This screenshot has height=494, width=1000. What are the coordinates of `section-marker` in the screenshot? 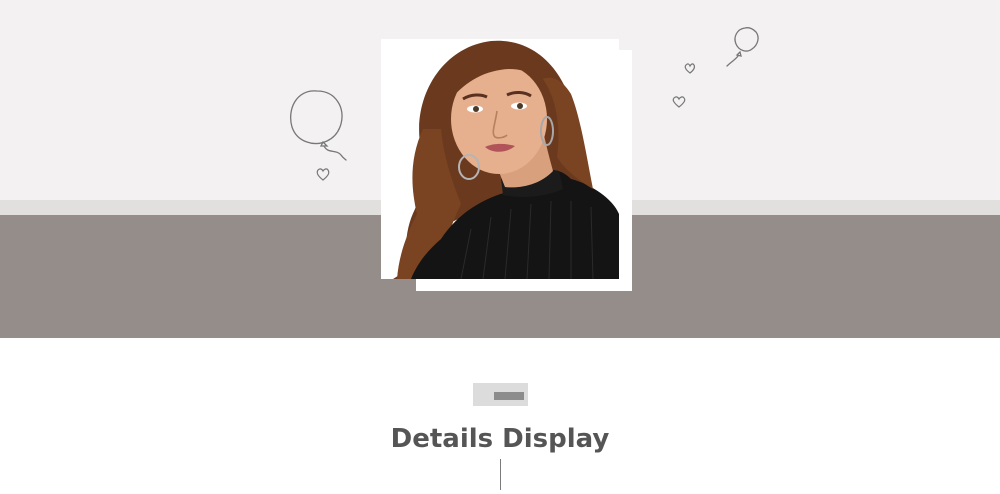 It's located at (500, 394).